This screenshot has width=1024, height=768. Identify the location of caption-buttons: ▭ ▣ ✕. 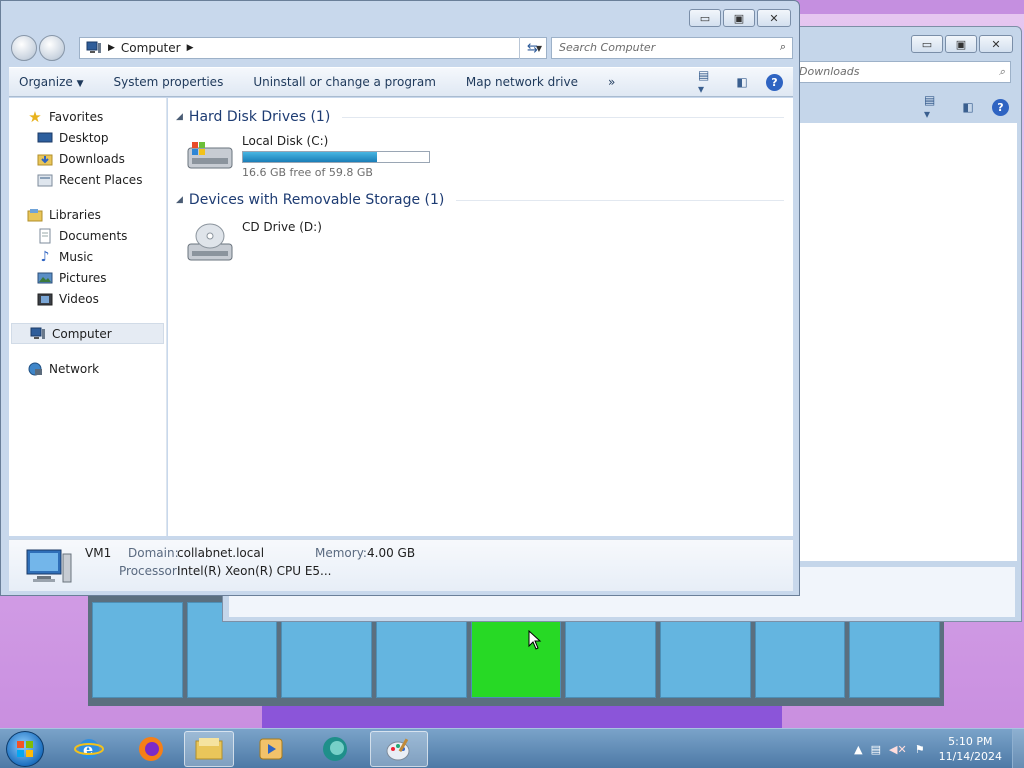
(740, 18).